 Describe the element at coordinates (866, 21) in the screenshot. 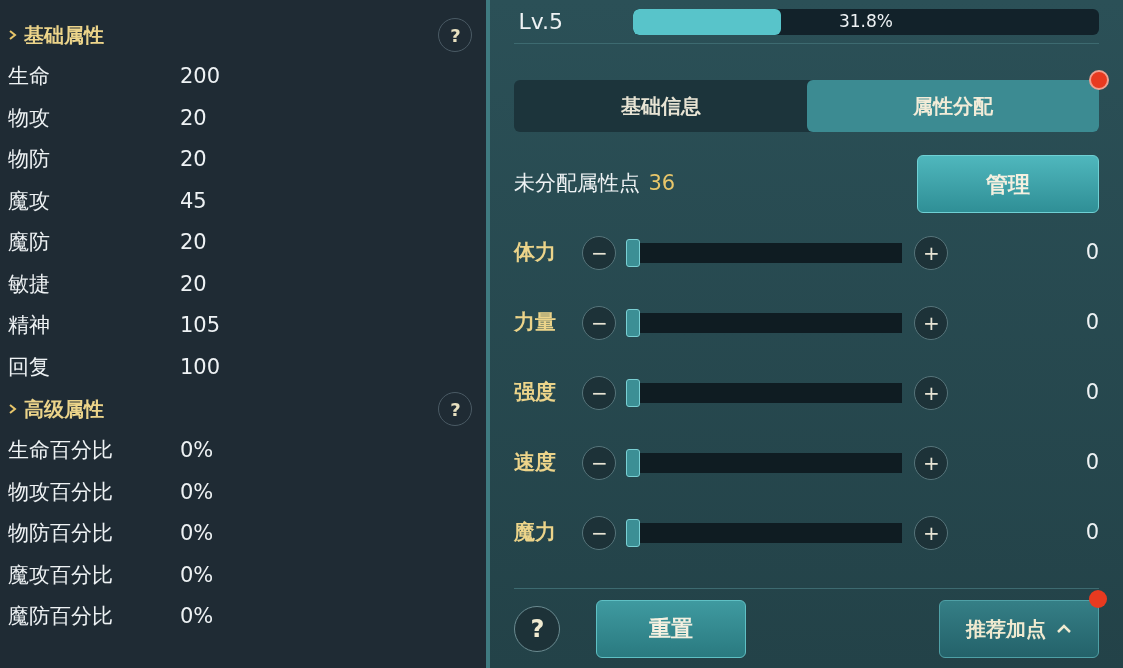

I see `progress-reading: 31.8%` at that location.